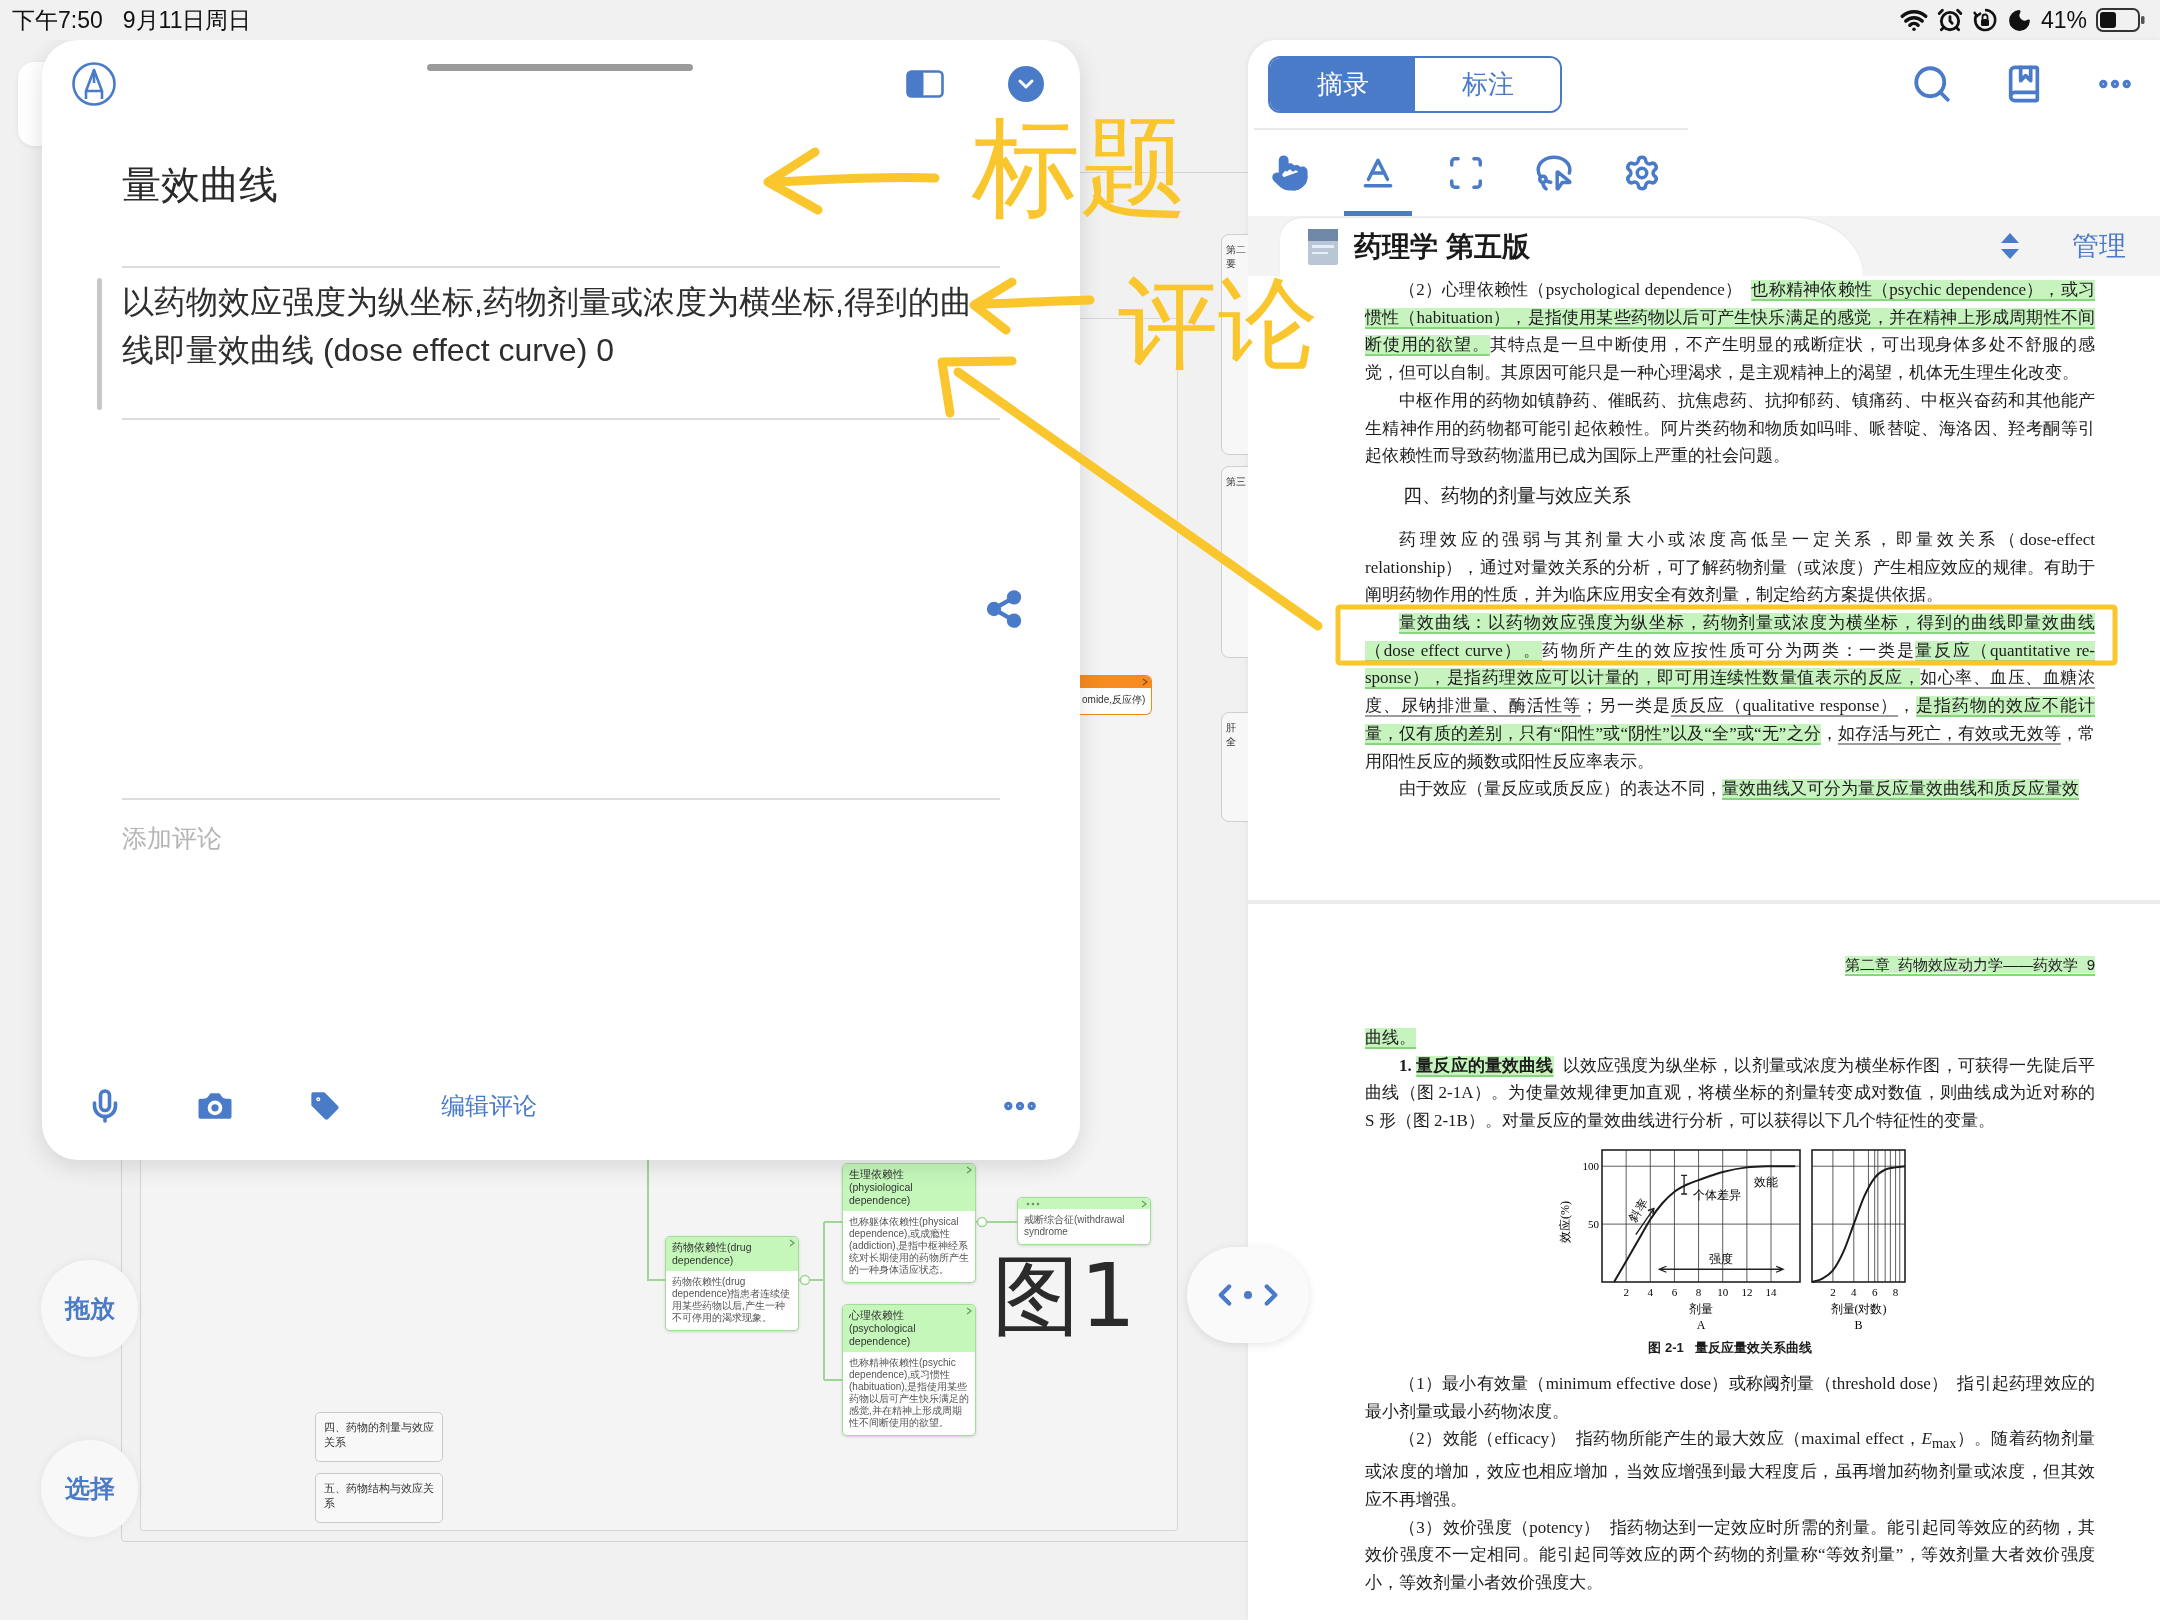  Describe the element at coordinates (1571, 247) in the screenshot. I see `book-tab: 药理学 第五版` at that location.